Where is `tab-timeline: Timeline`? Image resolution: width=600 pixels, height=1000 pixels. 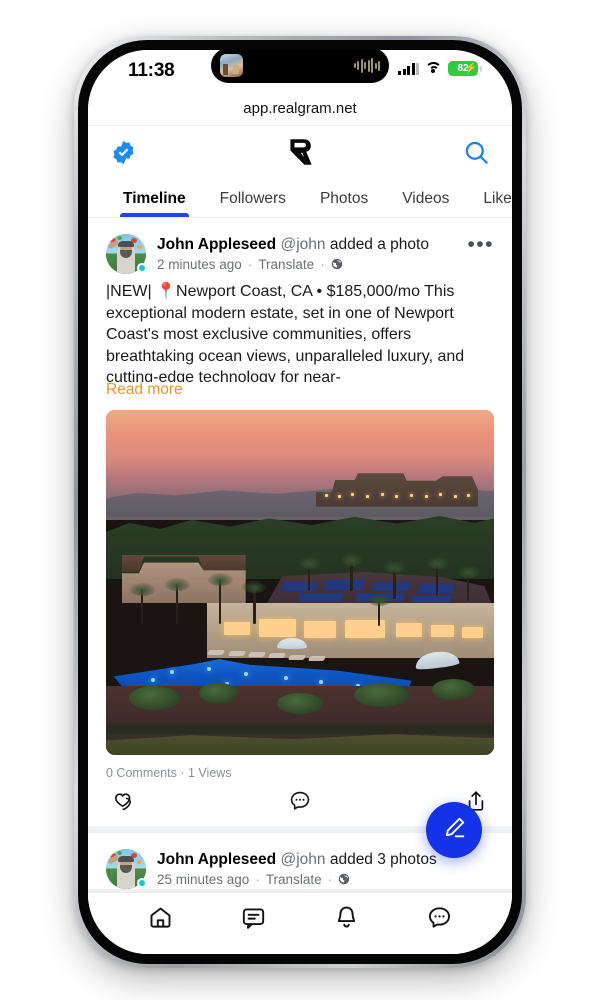
tab-timeline: Timeline is located at coordinates (154, 203).